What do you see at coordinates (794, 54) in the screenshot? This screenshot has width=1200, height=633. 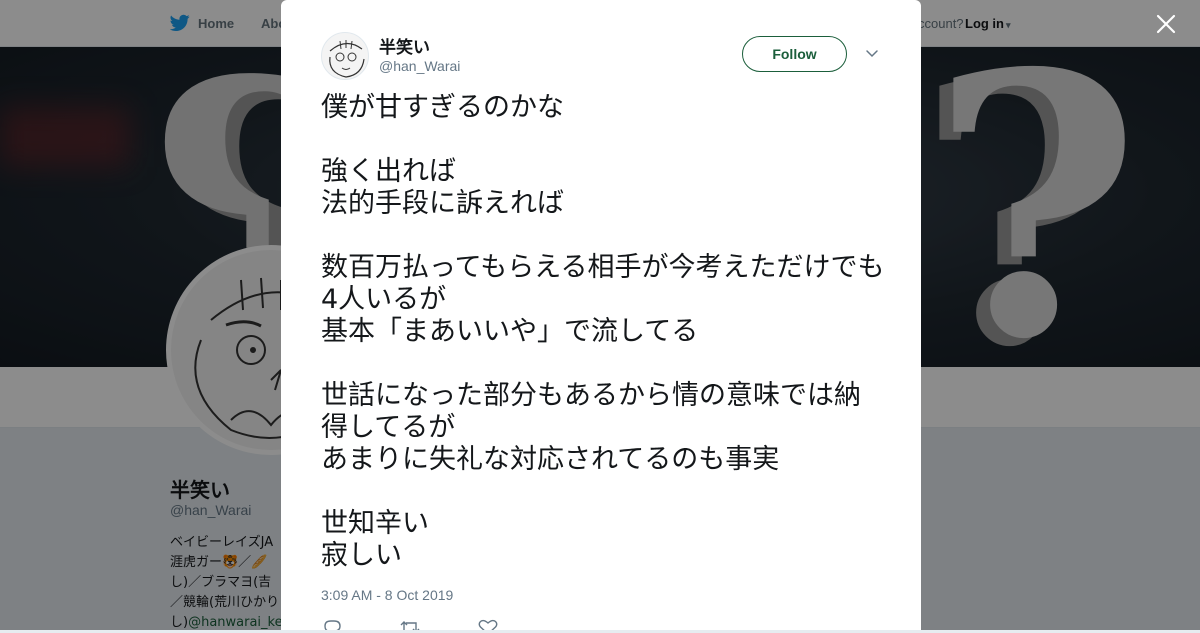 I see `follow-button: Follow` at bounding box center [794, 54].